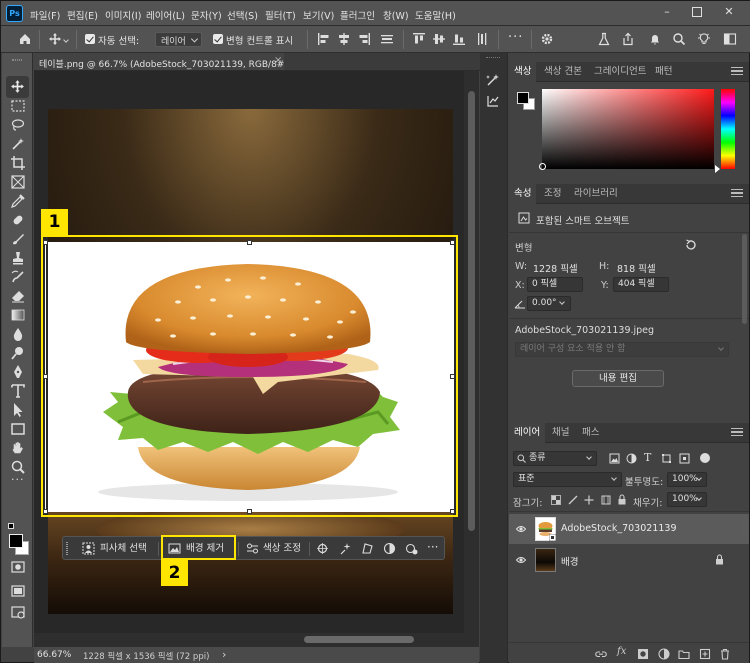 The height and width of the screenshot is (663, 750). What do you see at coordinates (556, 500) in the screenshot?
I see `lock-transparent-pixels-icon` at bounding box center [556, 500].